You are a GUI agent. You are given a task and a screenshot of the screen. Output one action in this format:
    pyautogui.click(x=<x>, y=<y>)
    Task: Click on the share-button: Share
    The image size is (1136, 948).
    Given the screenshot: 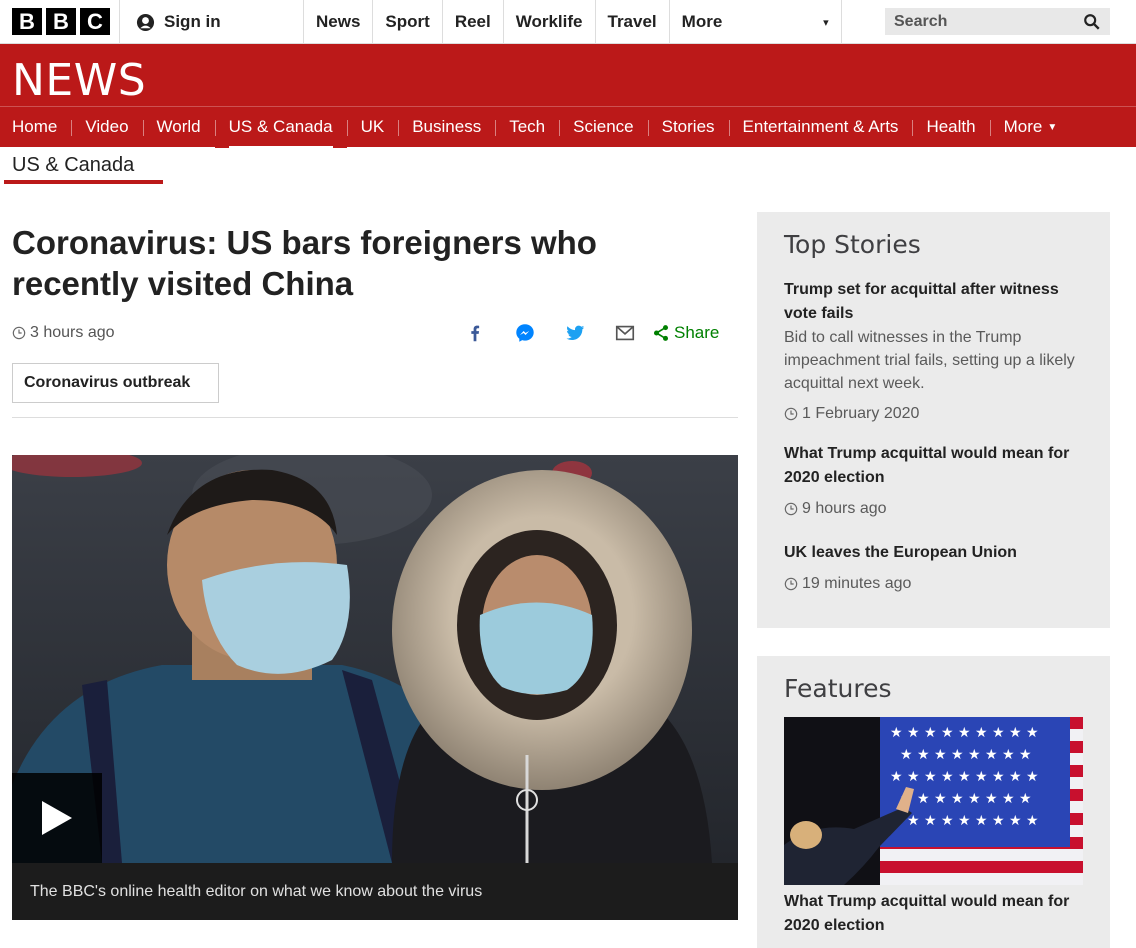 What is the action you would take?
    pyautogui.click(x=685, y=333)
    